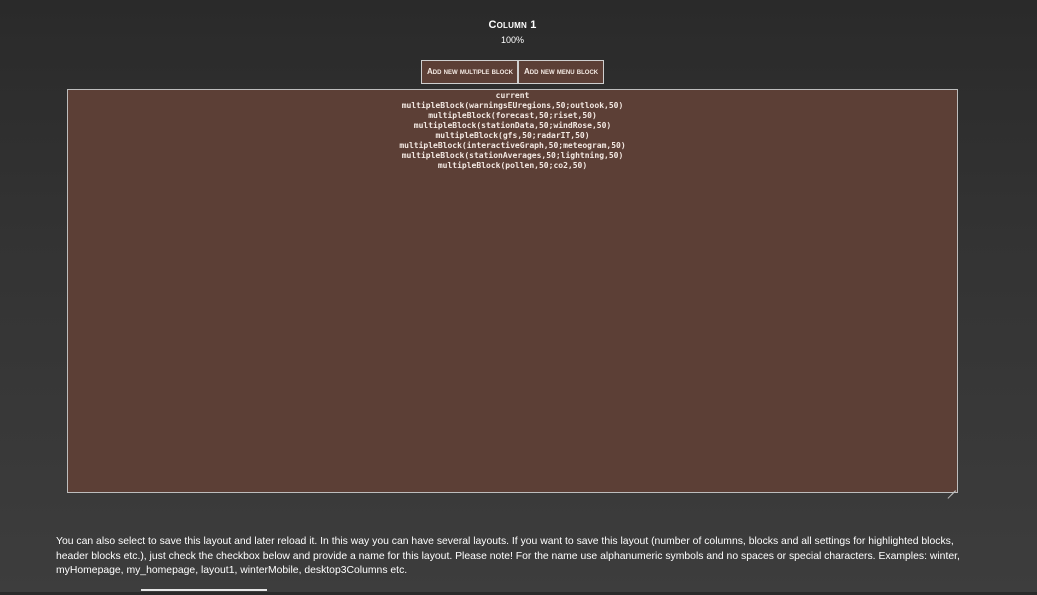 The width and height of the screenshot is (1037, 595). I want to click on layout-line: multipleBlock(forecast,50;riset,50), so click(512, 115).